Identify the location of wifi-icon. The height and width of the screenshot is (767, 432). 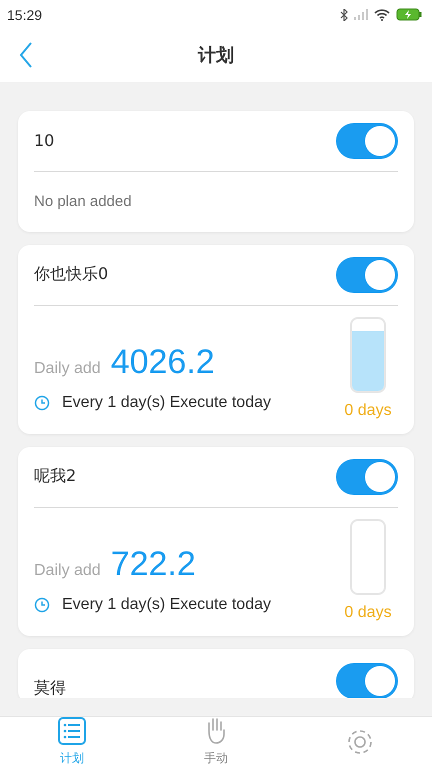
(382, 14).